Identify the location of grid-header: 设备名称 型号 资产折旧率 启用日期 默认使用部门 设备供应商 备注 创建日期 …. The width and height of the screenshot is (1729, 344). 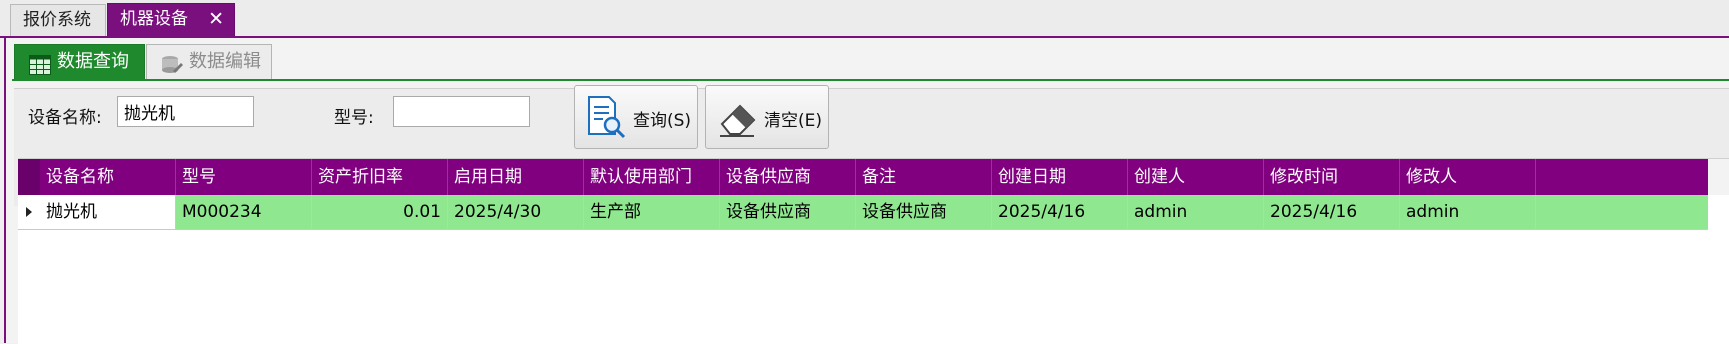
(873, 177).